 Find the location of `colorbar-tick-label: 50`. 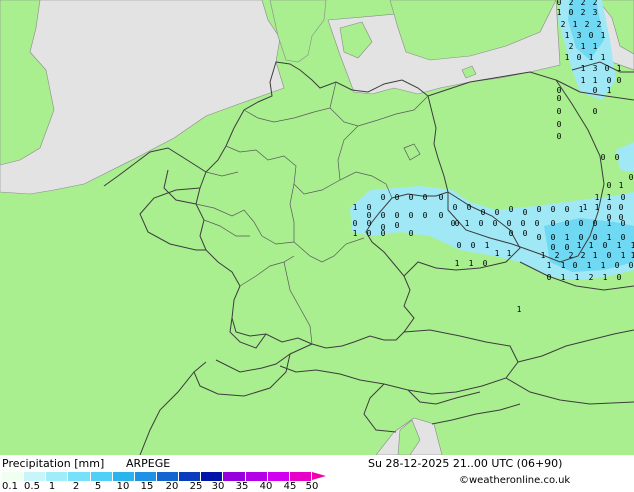

colorbar-tick-label: 50 is located at coordinates (312, 486).